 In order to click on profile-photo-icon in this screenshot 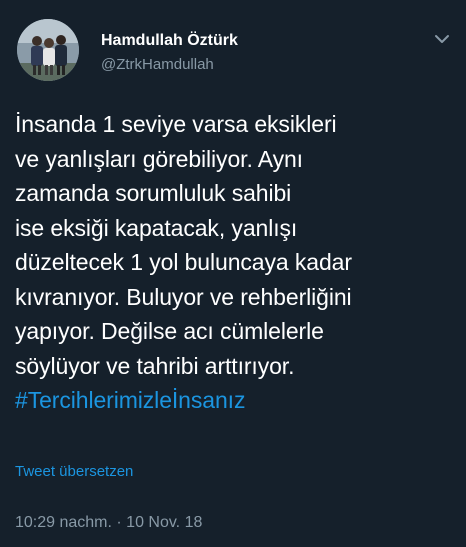, I will do `click(48, 50)`.